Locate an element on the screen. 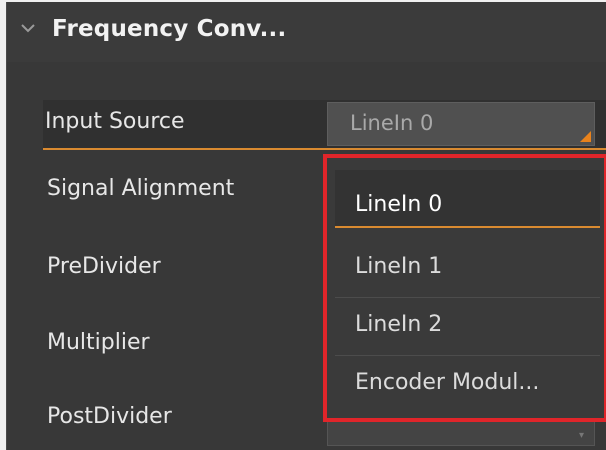 Image resolution: width=606 pixels, height=450 pixels. input-source-value: LineIn 0 is located at coordinates (392, 123).